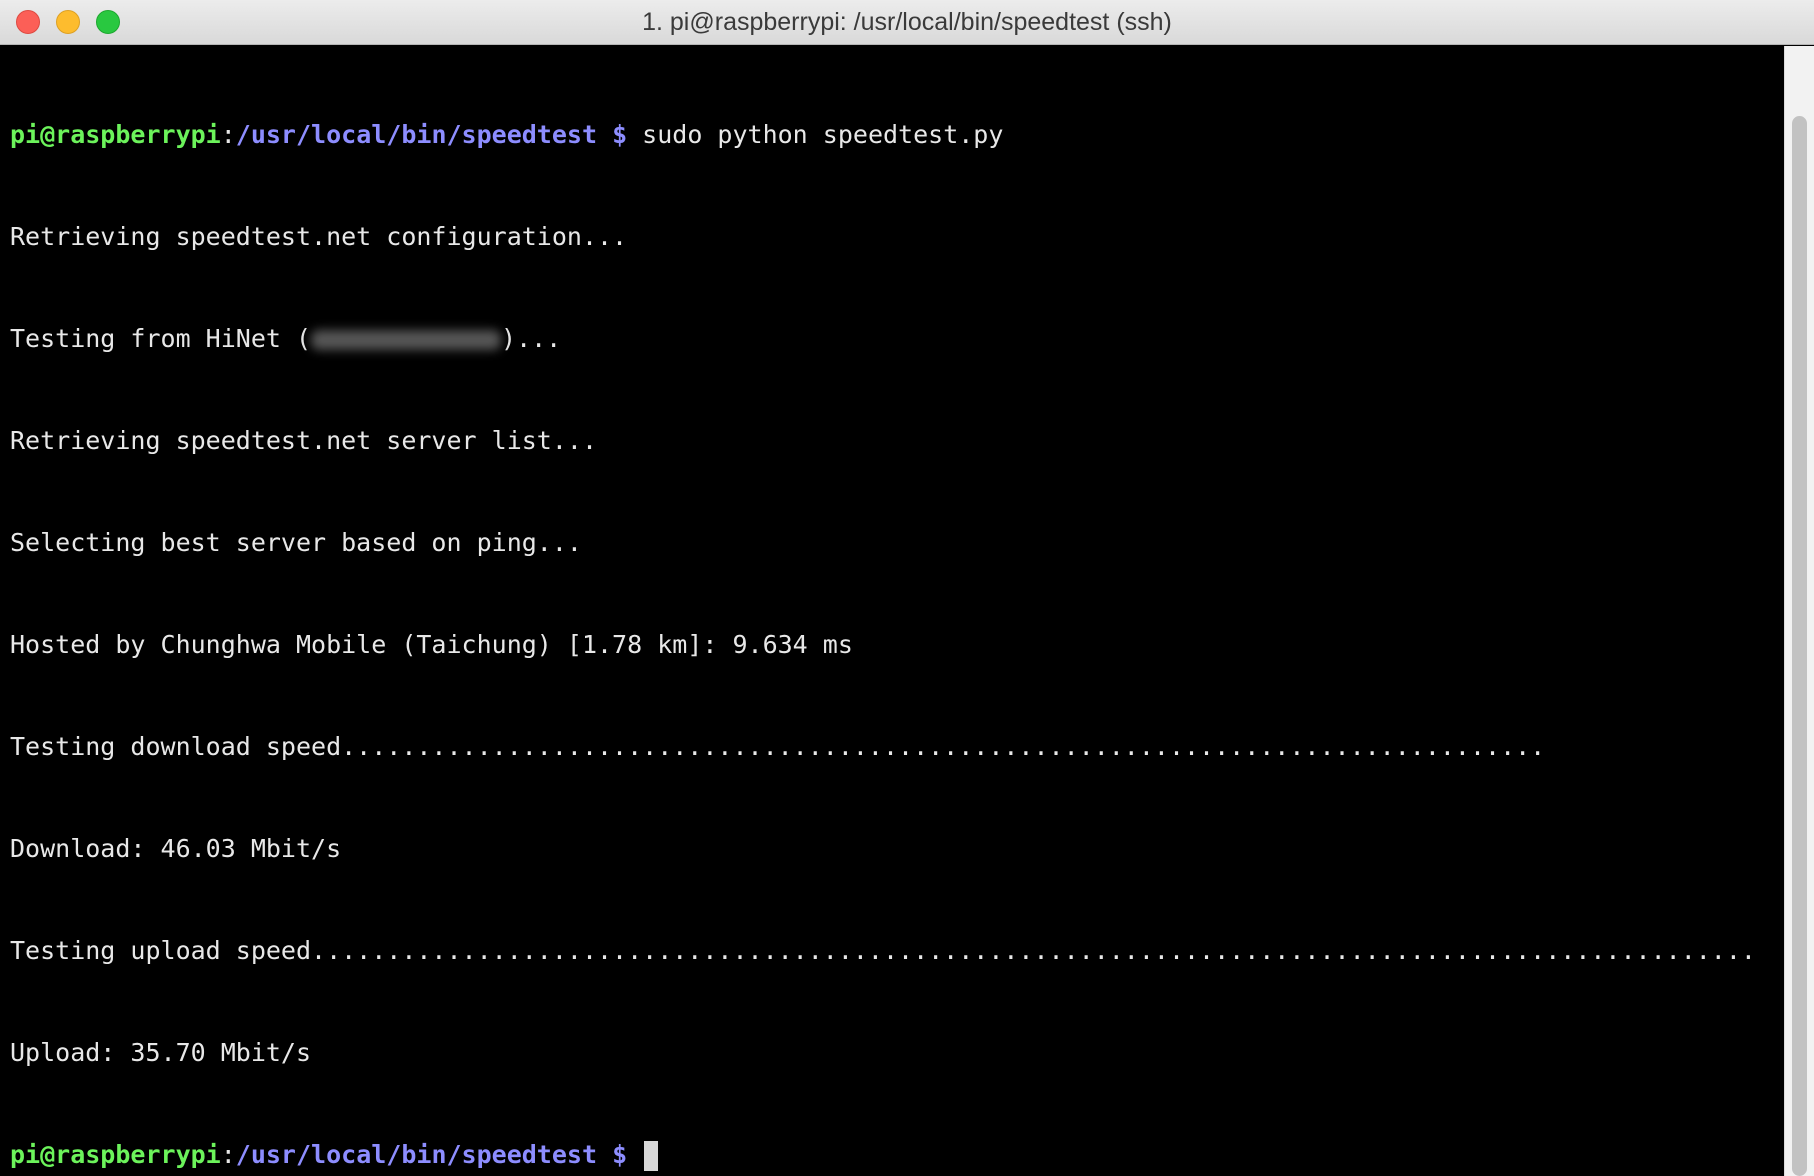  Describe the element at coordinates (176, 848) in the screenshot. I see `output-line-download-result: Download: 46.03 Mbit/s` at that location.